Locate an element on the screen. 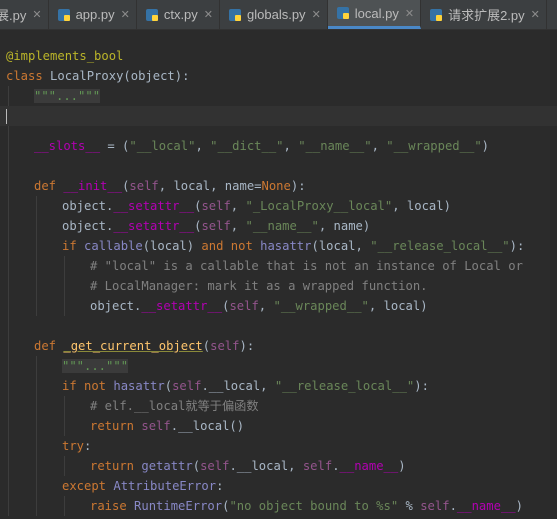  decorator: @implements_bool is located at coordinates (65, 56).